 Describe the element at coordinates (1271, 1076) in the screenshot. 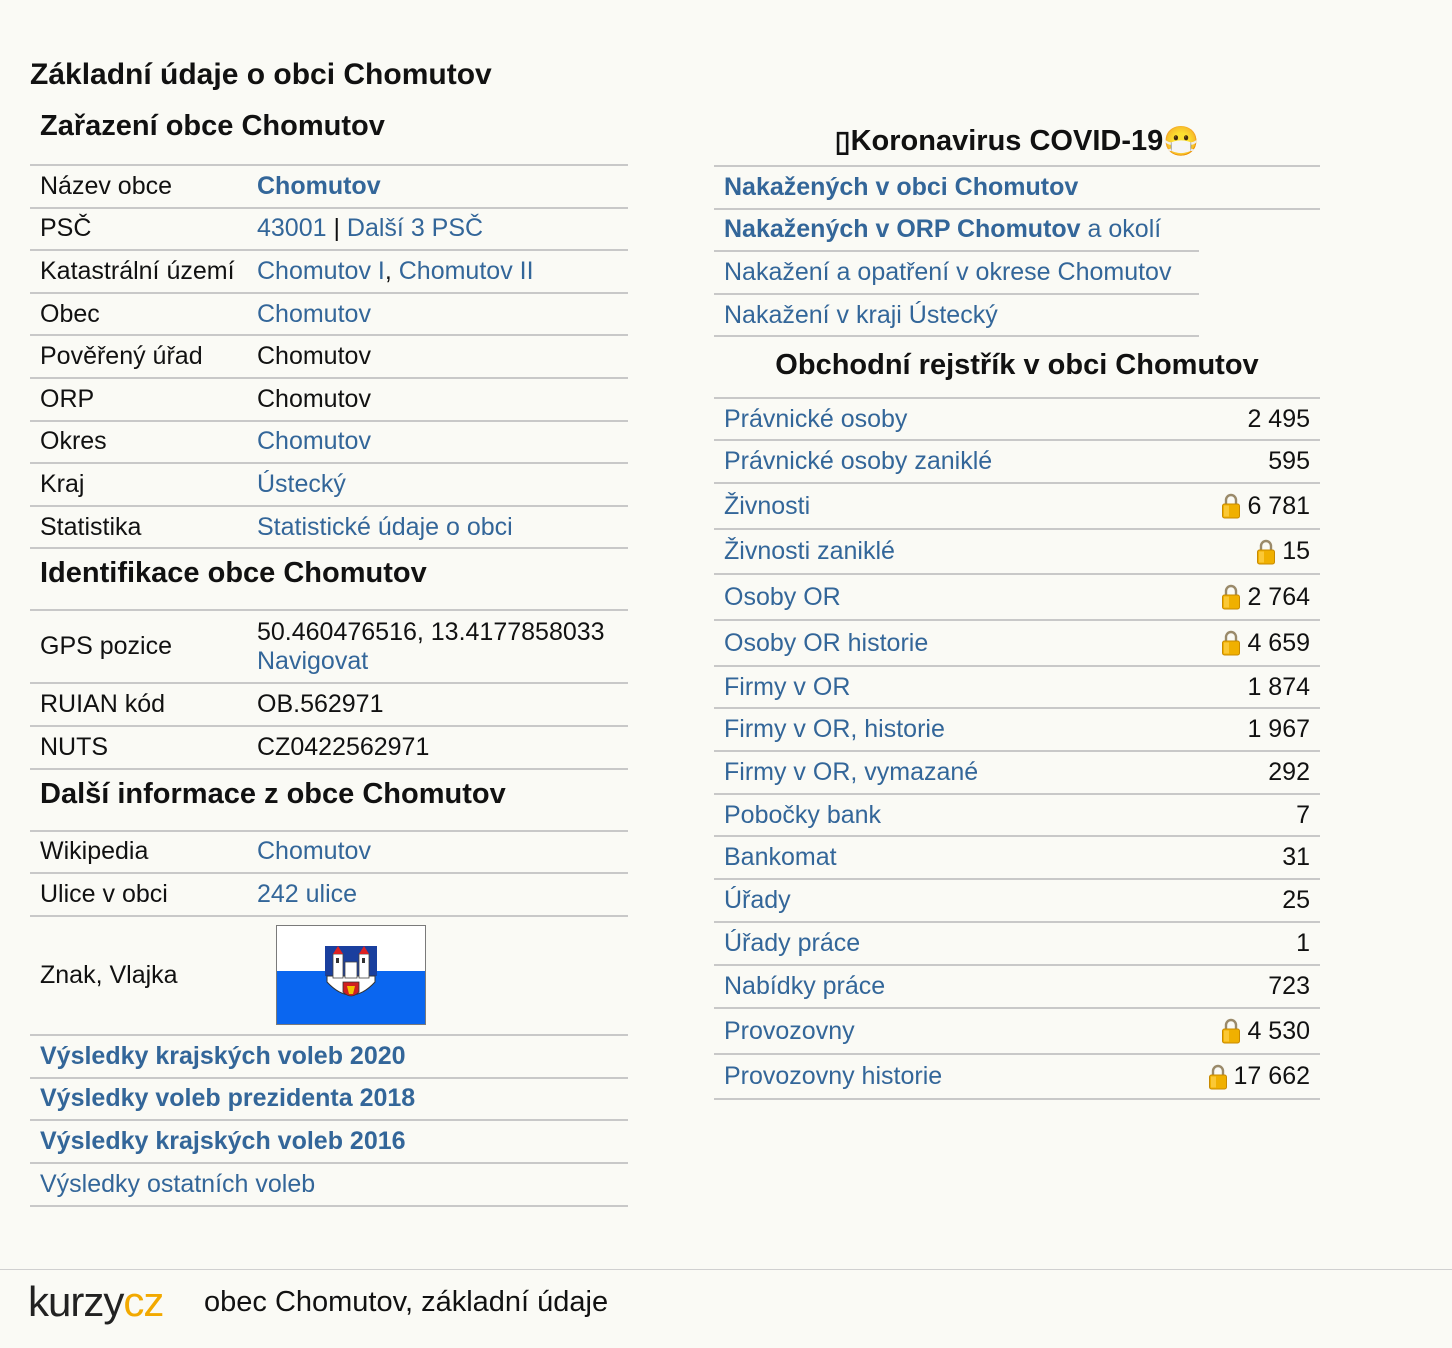

I see `register-count-value: 17 662` at that location.